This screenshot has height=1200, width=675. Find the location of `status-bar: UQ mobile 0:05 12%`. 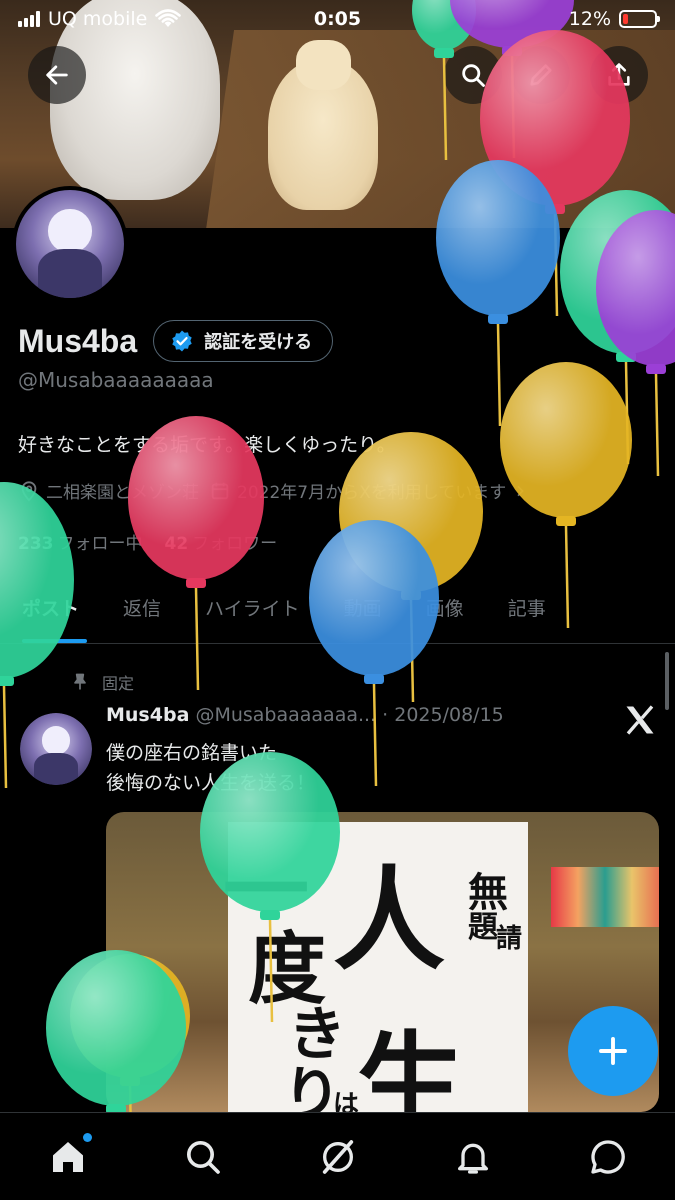

status-bar: UQ mobile 0:05 12% is located at coordinates (337, 19).